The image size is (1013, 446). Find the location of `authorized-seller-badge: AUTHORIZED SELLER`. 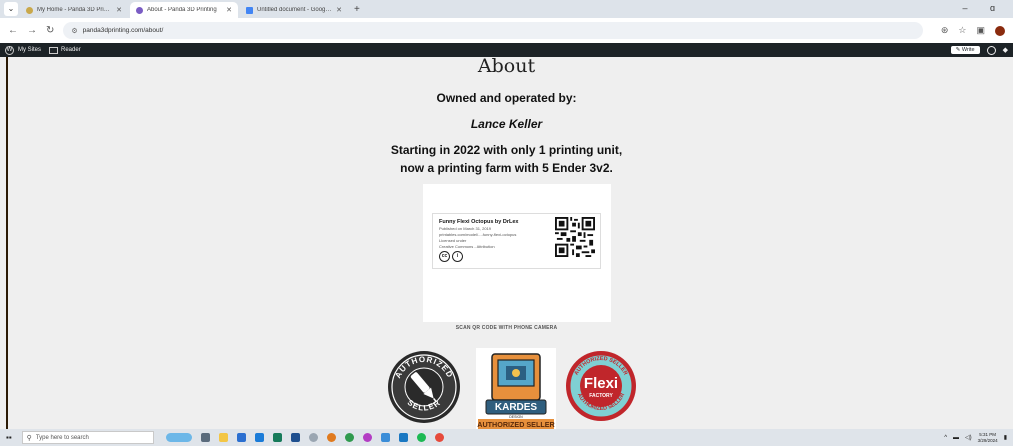

authorized-seller-badge: AUTHORIZED SELLER is located at coordinates (424, 387).